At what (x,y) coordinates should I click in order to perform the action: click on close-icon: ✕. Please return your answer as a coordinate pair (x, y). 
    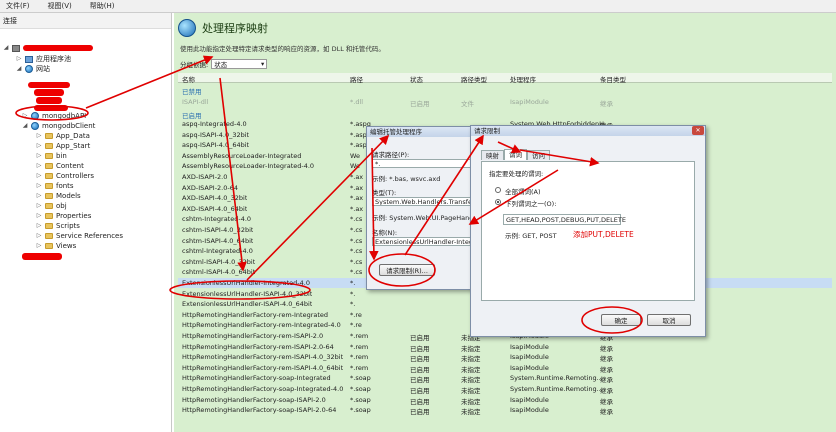
    Looking at the image, I should click on (698, 130).